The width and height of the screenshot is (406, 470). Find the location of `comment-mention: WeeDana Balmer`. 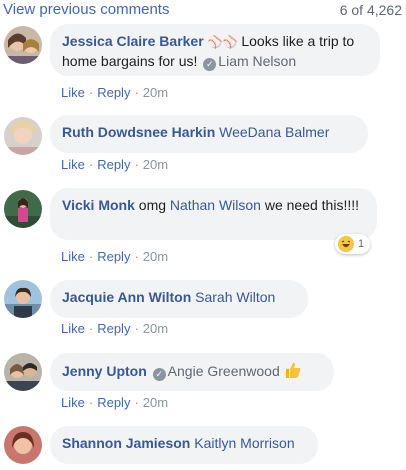

comment-mention: WeeDana Balmer is located at coordinates (274, 132).